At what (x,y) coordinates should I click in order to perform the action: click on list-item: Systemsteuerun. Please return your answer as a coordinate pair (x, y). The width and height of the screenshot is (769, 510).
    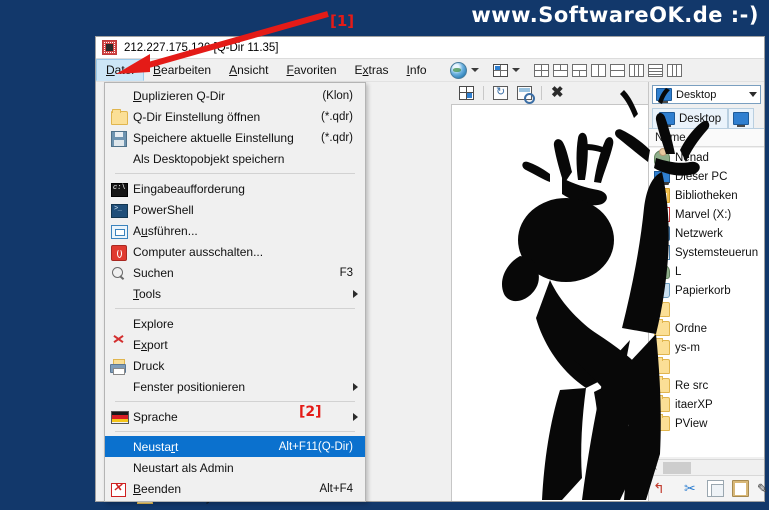
    Looking at the image, I should click on (706, 252).